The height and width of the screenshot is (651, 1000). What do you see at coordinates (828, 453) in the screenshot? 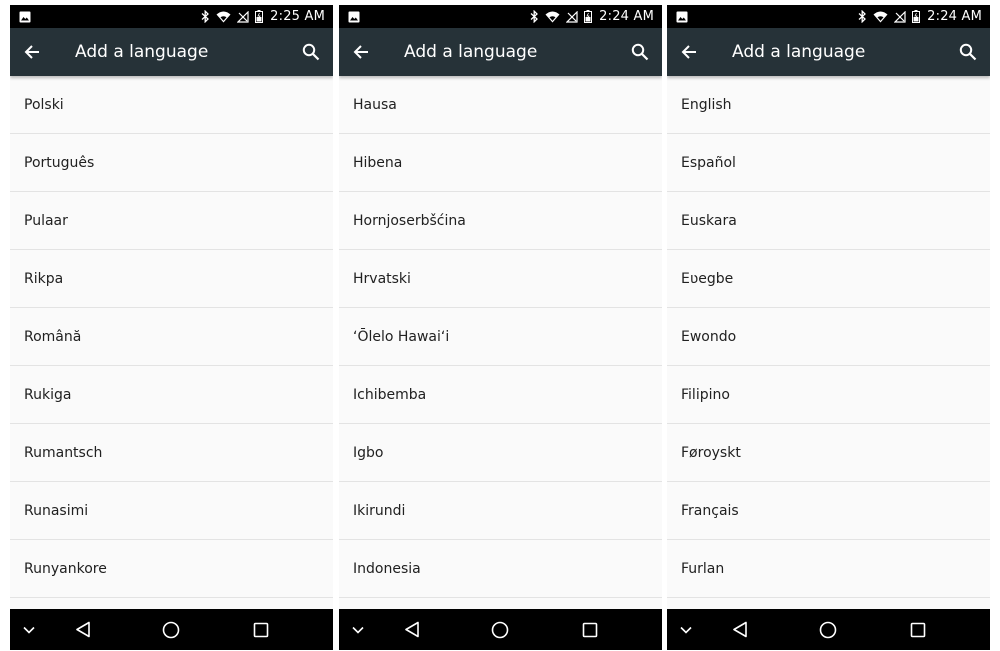
I see `list-item: Føroyskt` at bounding box center [828, 453].